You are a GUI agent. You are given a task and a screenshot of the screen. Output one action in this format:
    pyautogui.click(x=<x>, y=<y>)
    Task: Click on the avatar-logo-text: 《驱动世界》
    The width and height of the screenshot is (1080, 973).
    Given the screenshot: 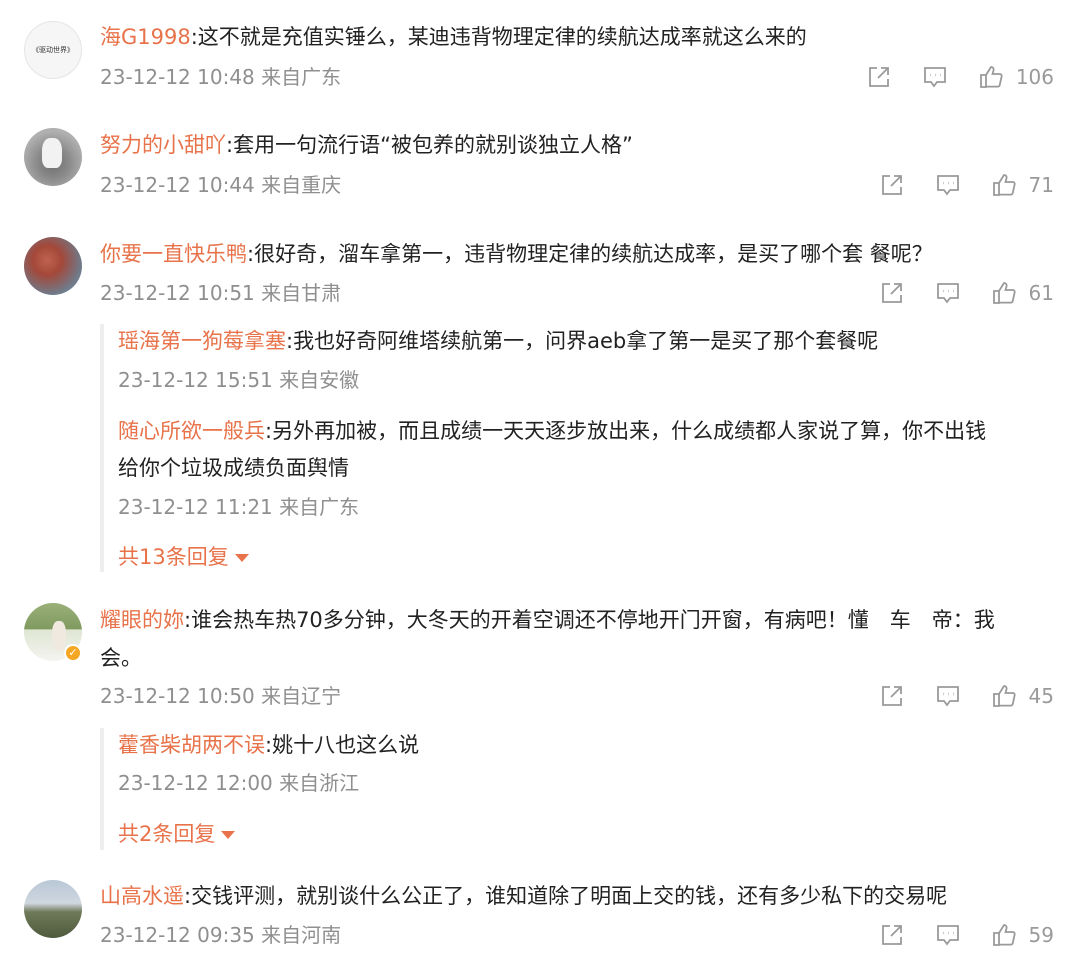 What is the action you would take?
    pyautogui.click(x=53, y=50)
    